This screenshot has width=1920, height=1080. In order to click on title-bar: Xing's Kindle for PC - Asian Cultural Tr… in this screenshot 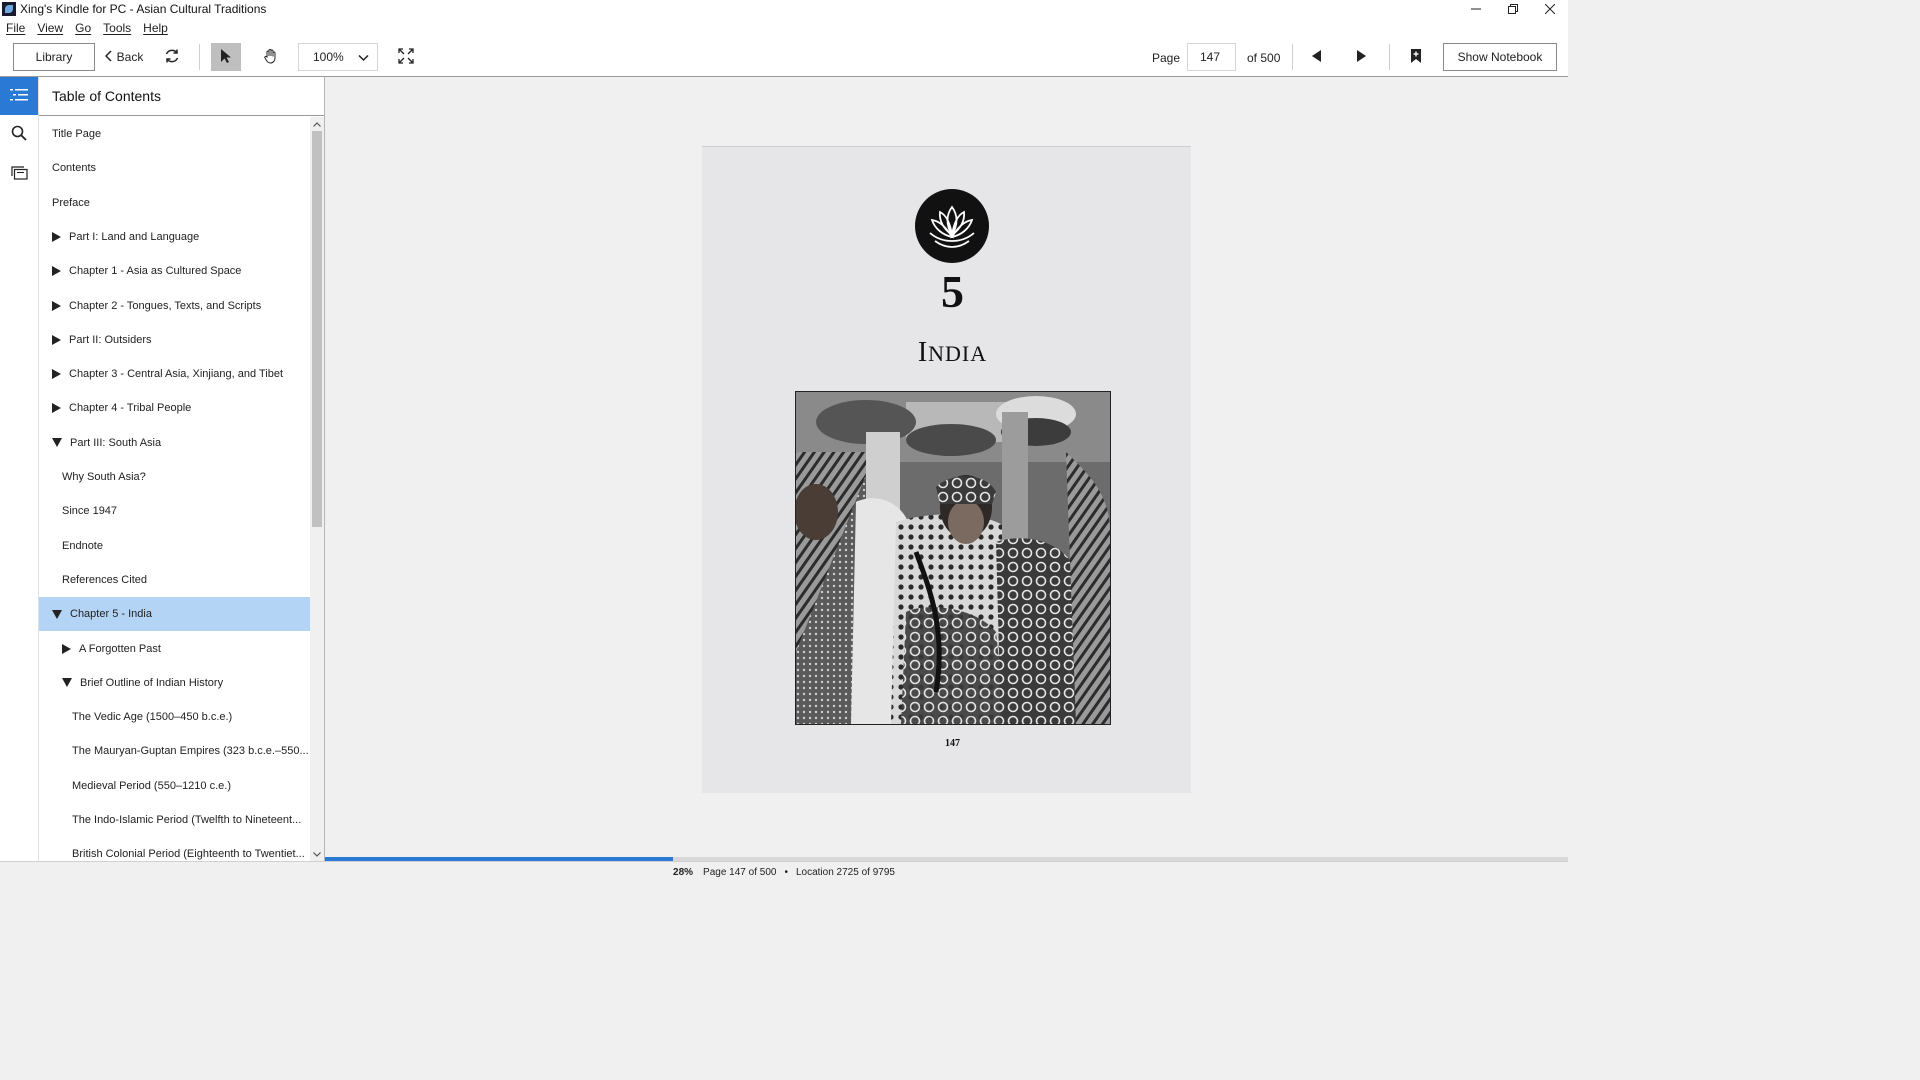, I will do `click(784, 9)`.